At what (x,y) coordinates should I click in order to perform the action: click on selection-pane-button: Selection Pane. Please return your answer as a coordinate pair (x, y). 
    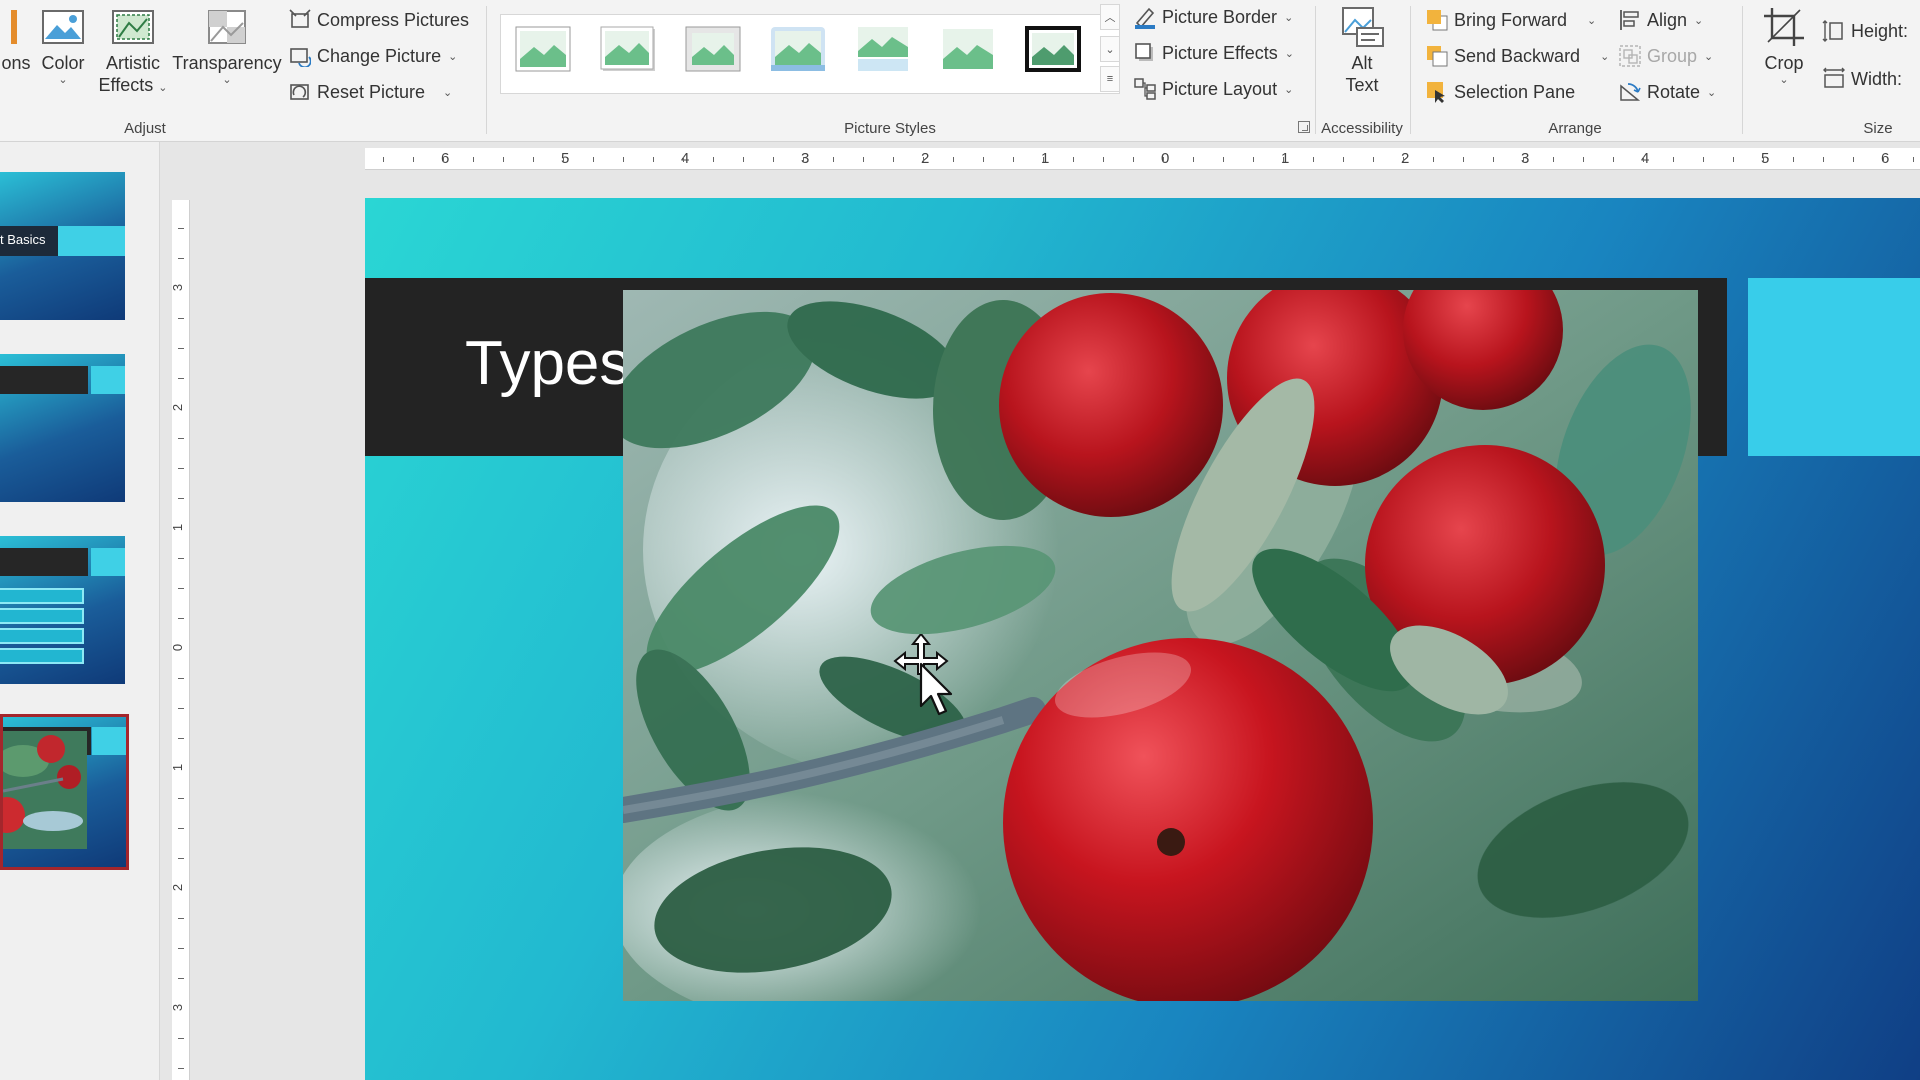
    Looking at the image, I should click on (1500, 92).